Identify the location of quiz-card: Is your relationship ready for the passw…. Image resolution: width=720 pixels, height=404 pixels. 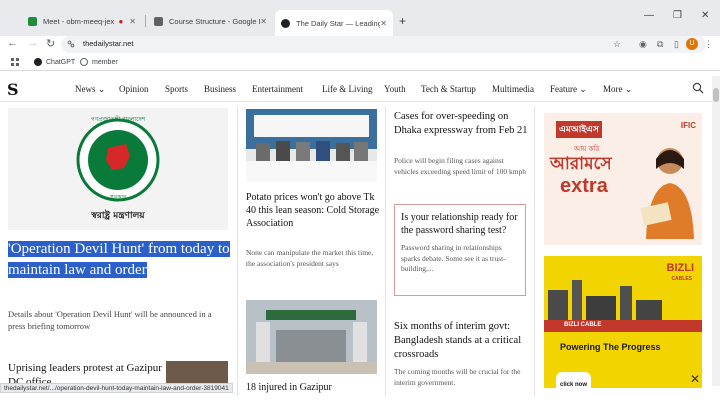
(460, 250).